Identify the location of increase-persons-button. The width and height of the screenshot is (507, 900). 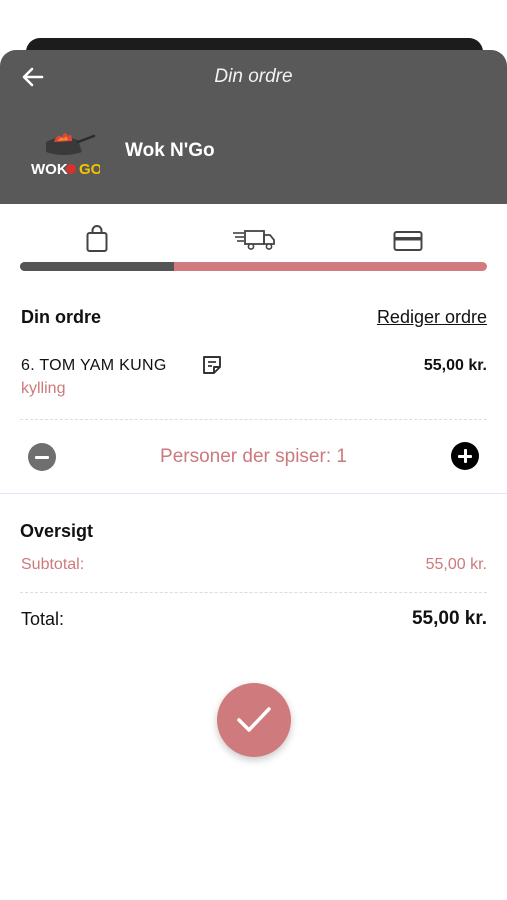
(465, 456).